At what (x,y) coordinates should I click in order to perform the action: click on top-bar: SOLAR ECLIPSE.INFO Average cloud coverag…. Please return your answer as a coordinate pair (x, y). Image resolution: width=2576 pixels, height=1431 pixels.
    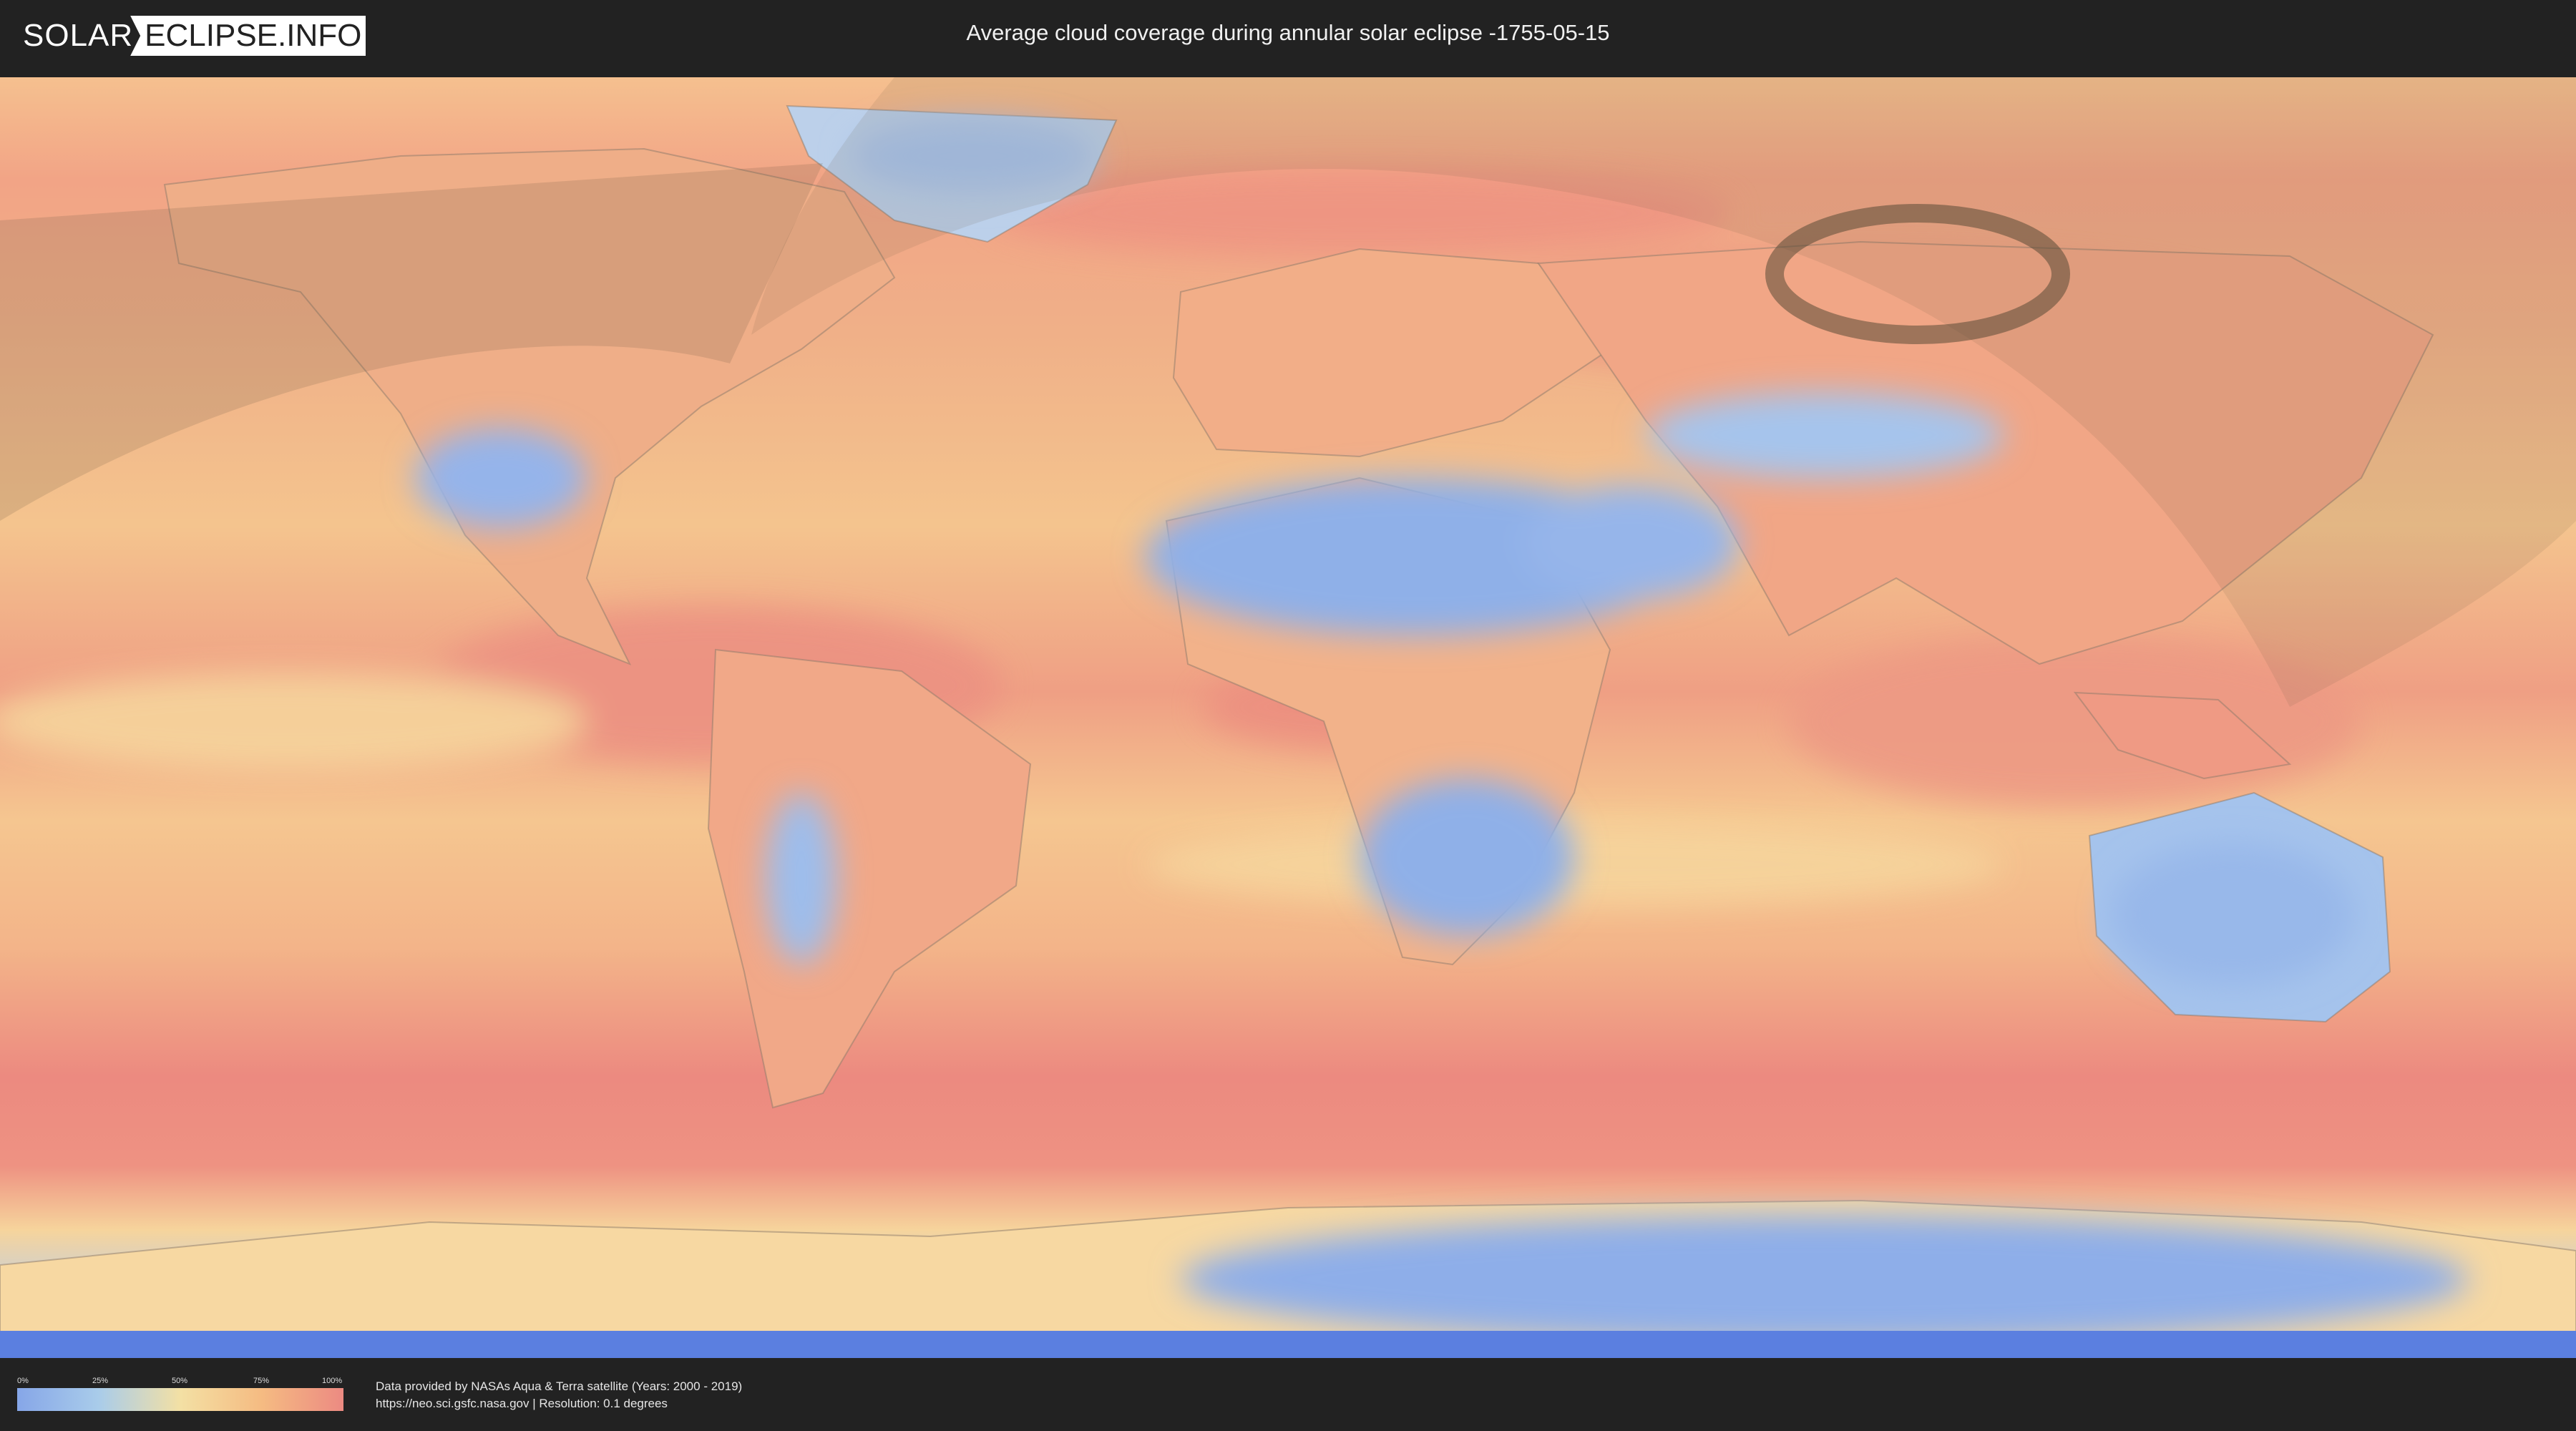
    Looking at the image, I should click on (1288, 36).